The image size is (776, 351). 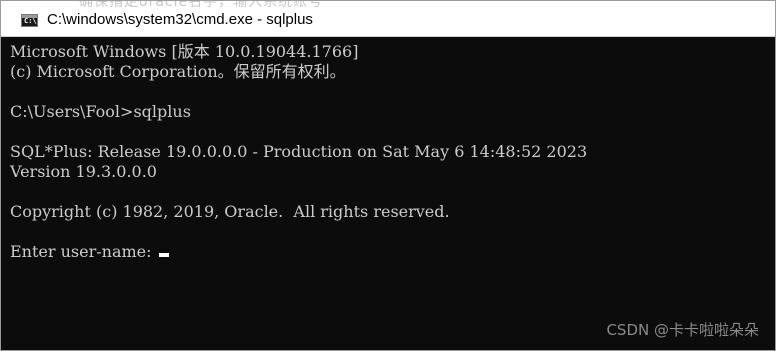 I want to click on background-text: 确保指定oracle名字，输入系统账号, so click(x=201, y=5).